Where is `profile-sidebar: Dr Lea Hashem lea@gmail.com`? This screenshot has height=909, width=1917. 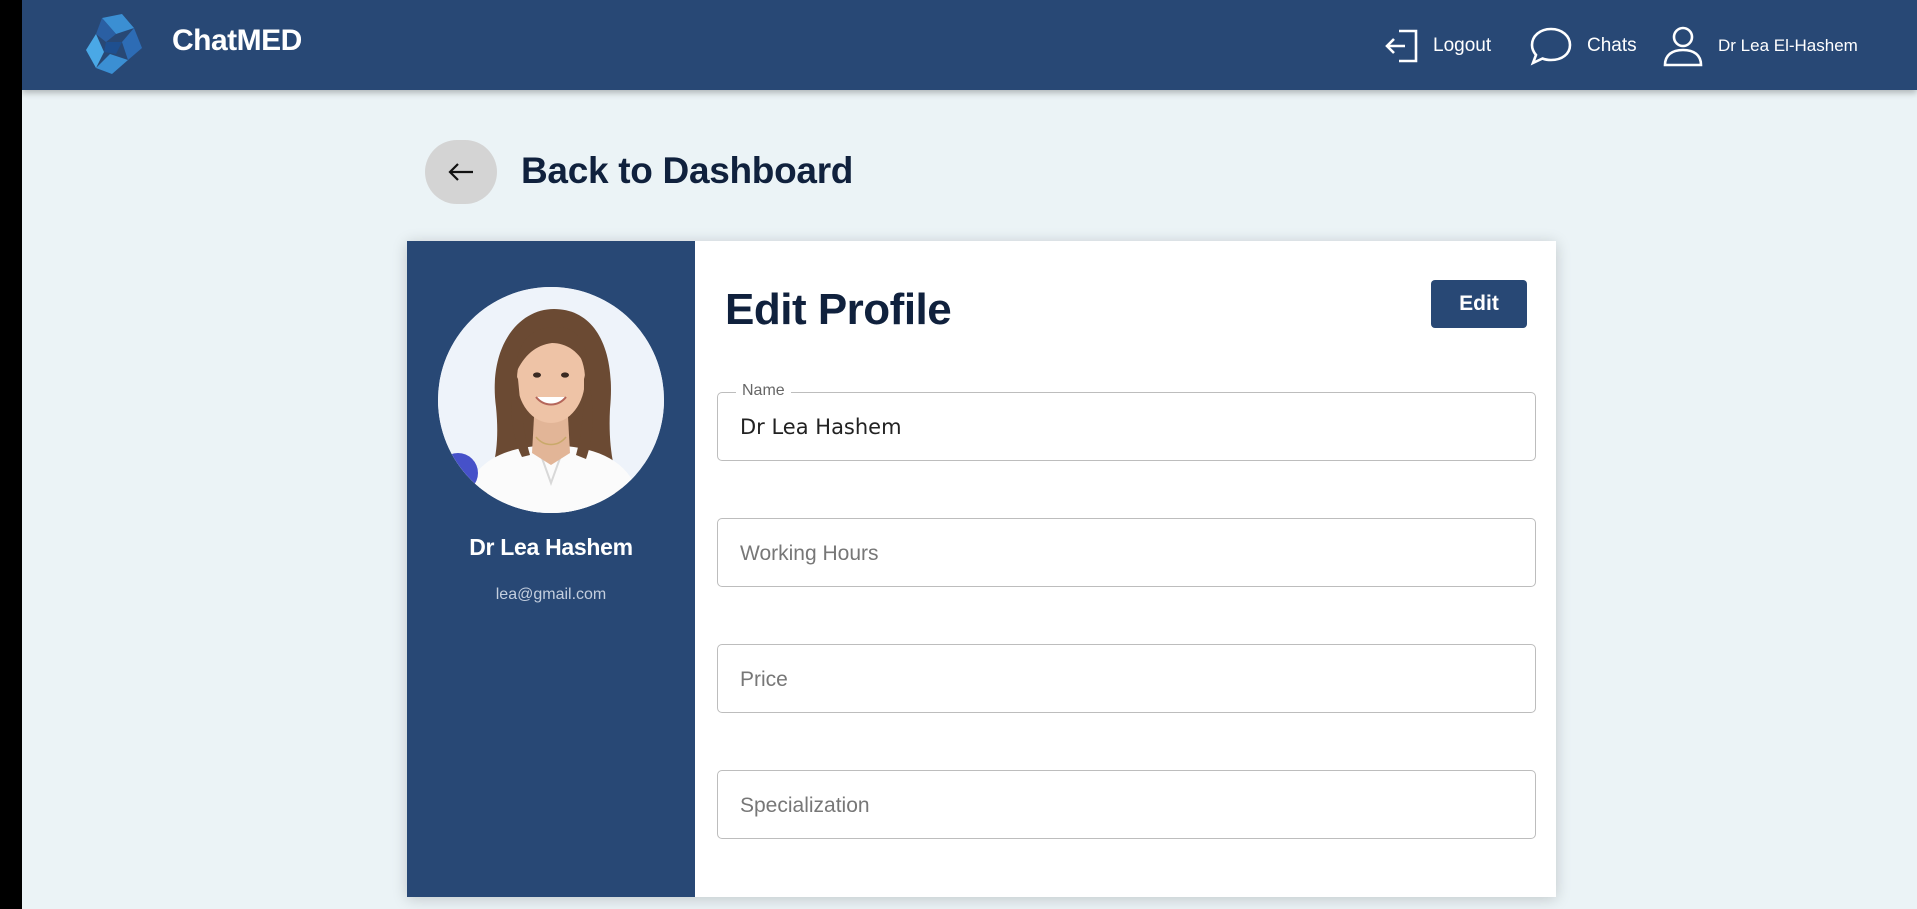
profile-sidebar: Dr Lea Hashem lea@gmail.com is located at coordinates (551, 569).